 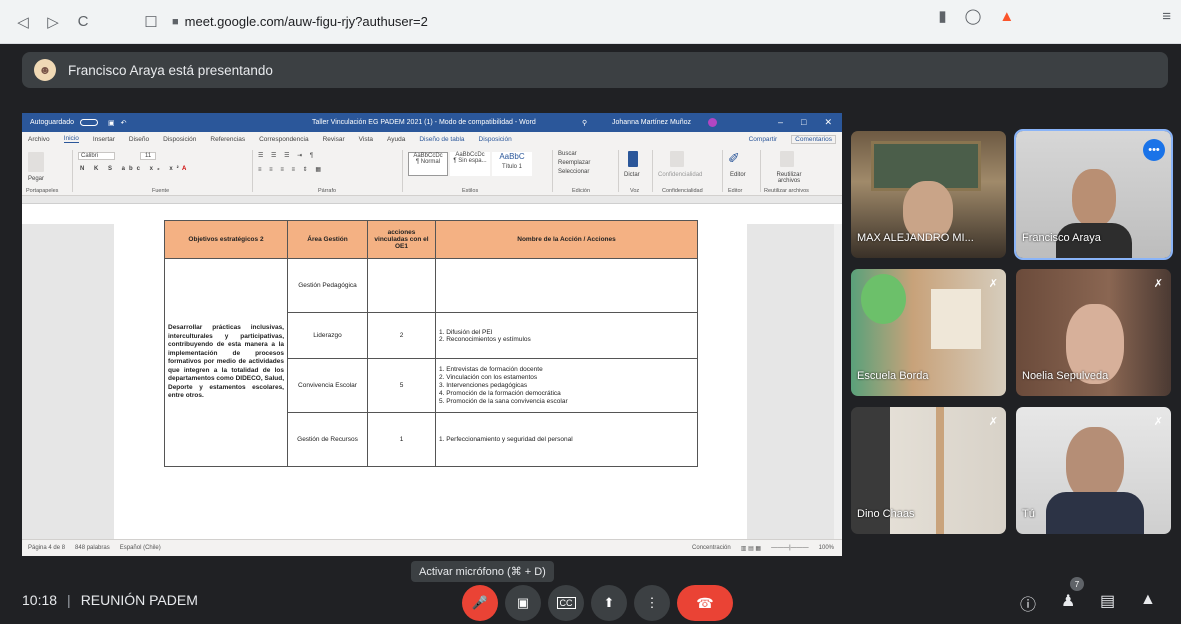 I want to click on participant-tile: ✗ Dino Chaas, so click(x=928, y=470).